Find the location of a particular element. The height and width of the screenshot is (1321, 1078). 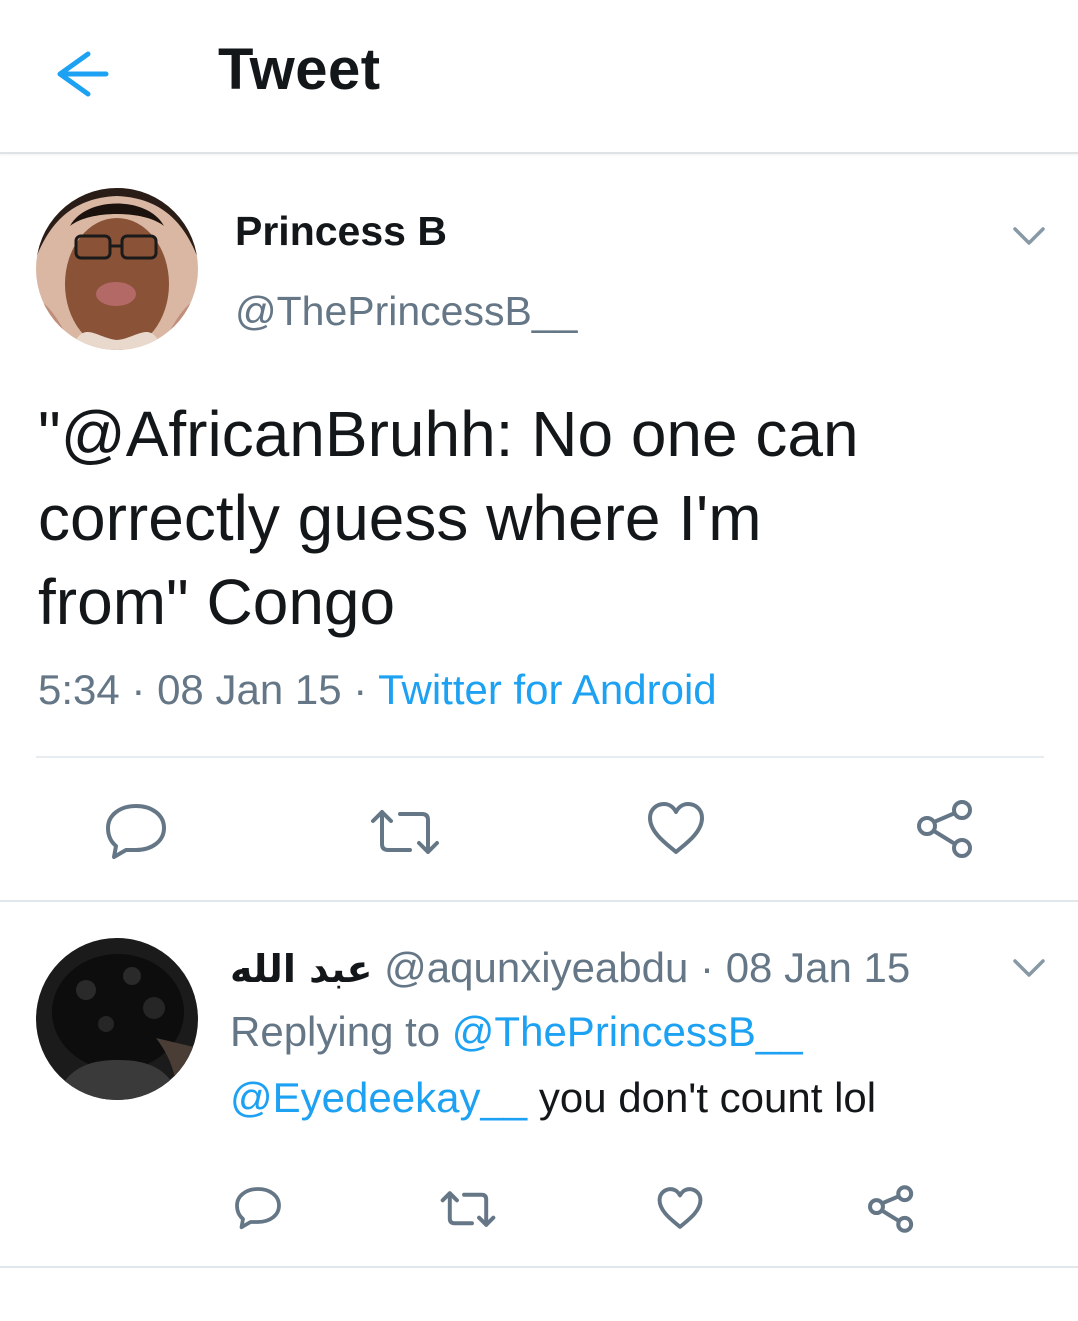

replying-to: Replying to @ThePrincessB__ is located at coordinates (516, 1032).